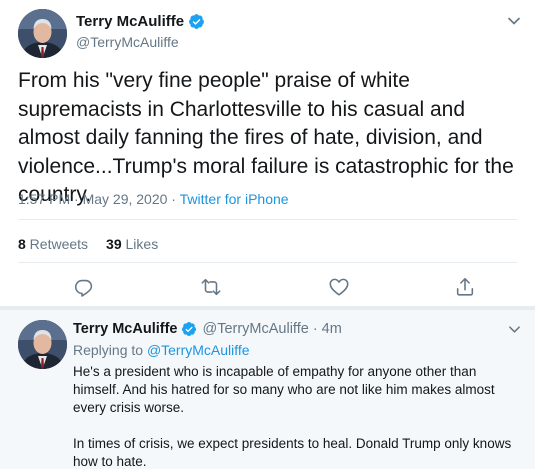 This screenshot has width=535, height=471. What do you see at coordinates (234, 199) in the screenshot?
I see `tweet-source-link: Twitter for iPhone` at bounding box center [234, 199].